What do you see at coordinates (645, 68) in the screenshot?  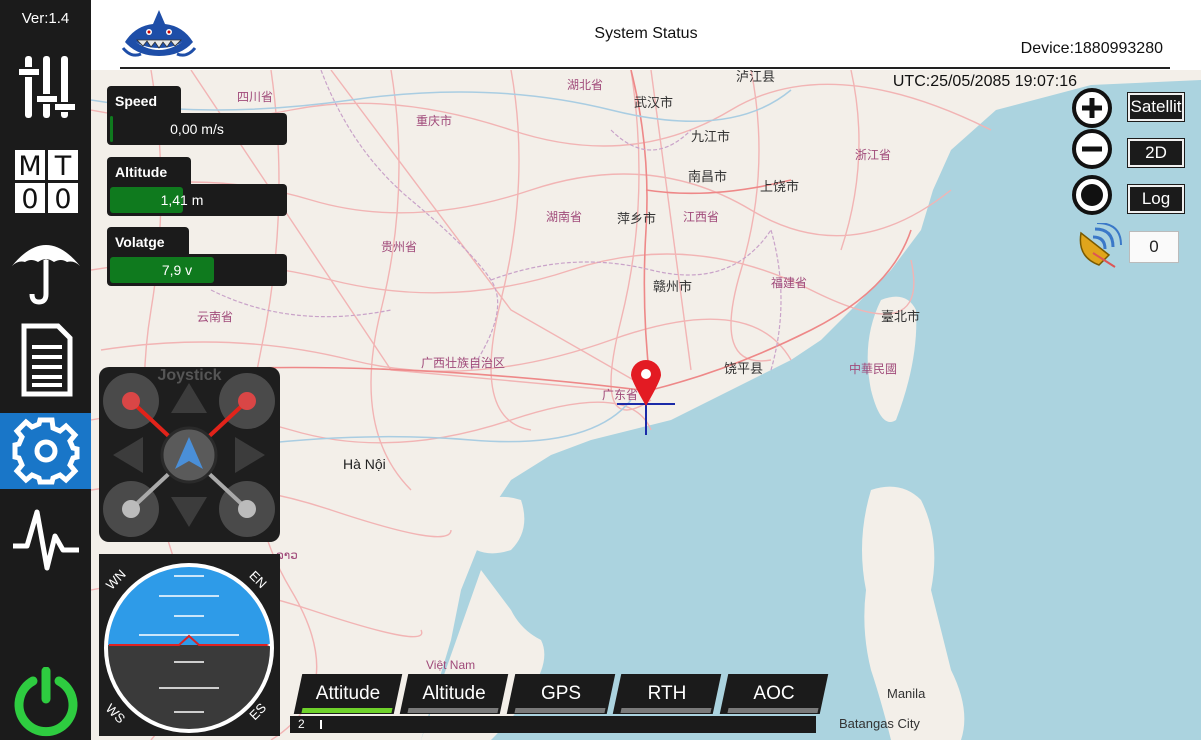 I see `header-divider` at bounding box center [645, 68].